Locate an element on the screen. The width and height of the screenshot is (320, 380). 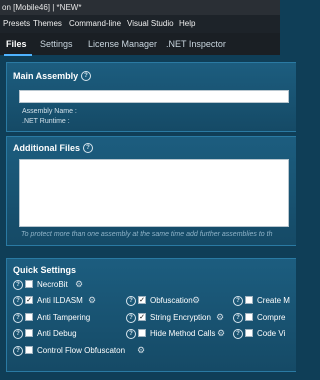
code-vi-checkbox is located at coordinates (249, 333).